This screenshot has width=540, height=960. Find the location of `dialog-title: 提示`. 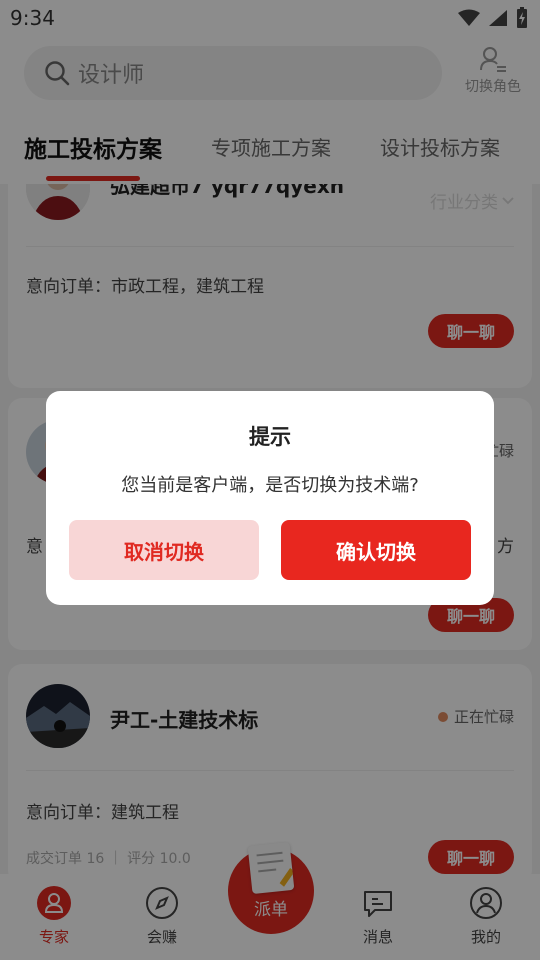

dialog-title: 提示 is located at coordinates (270, 437).